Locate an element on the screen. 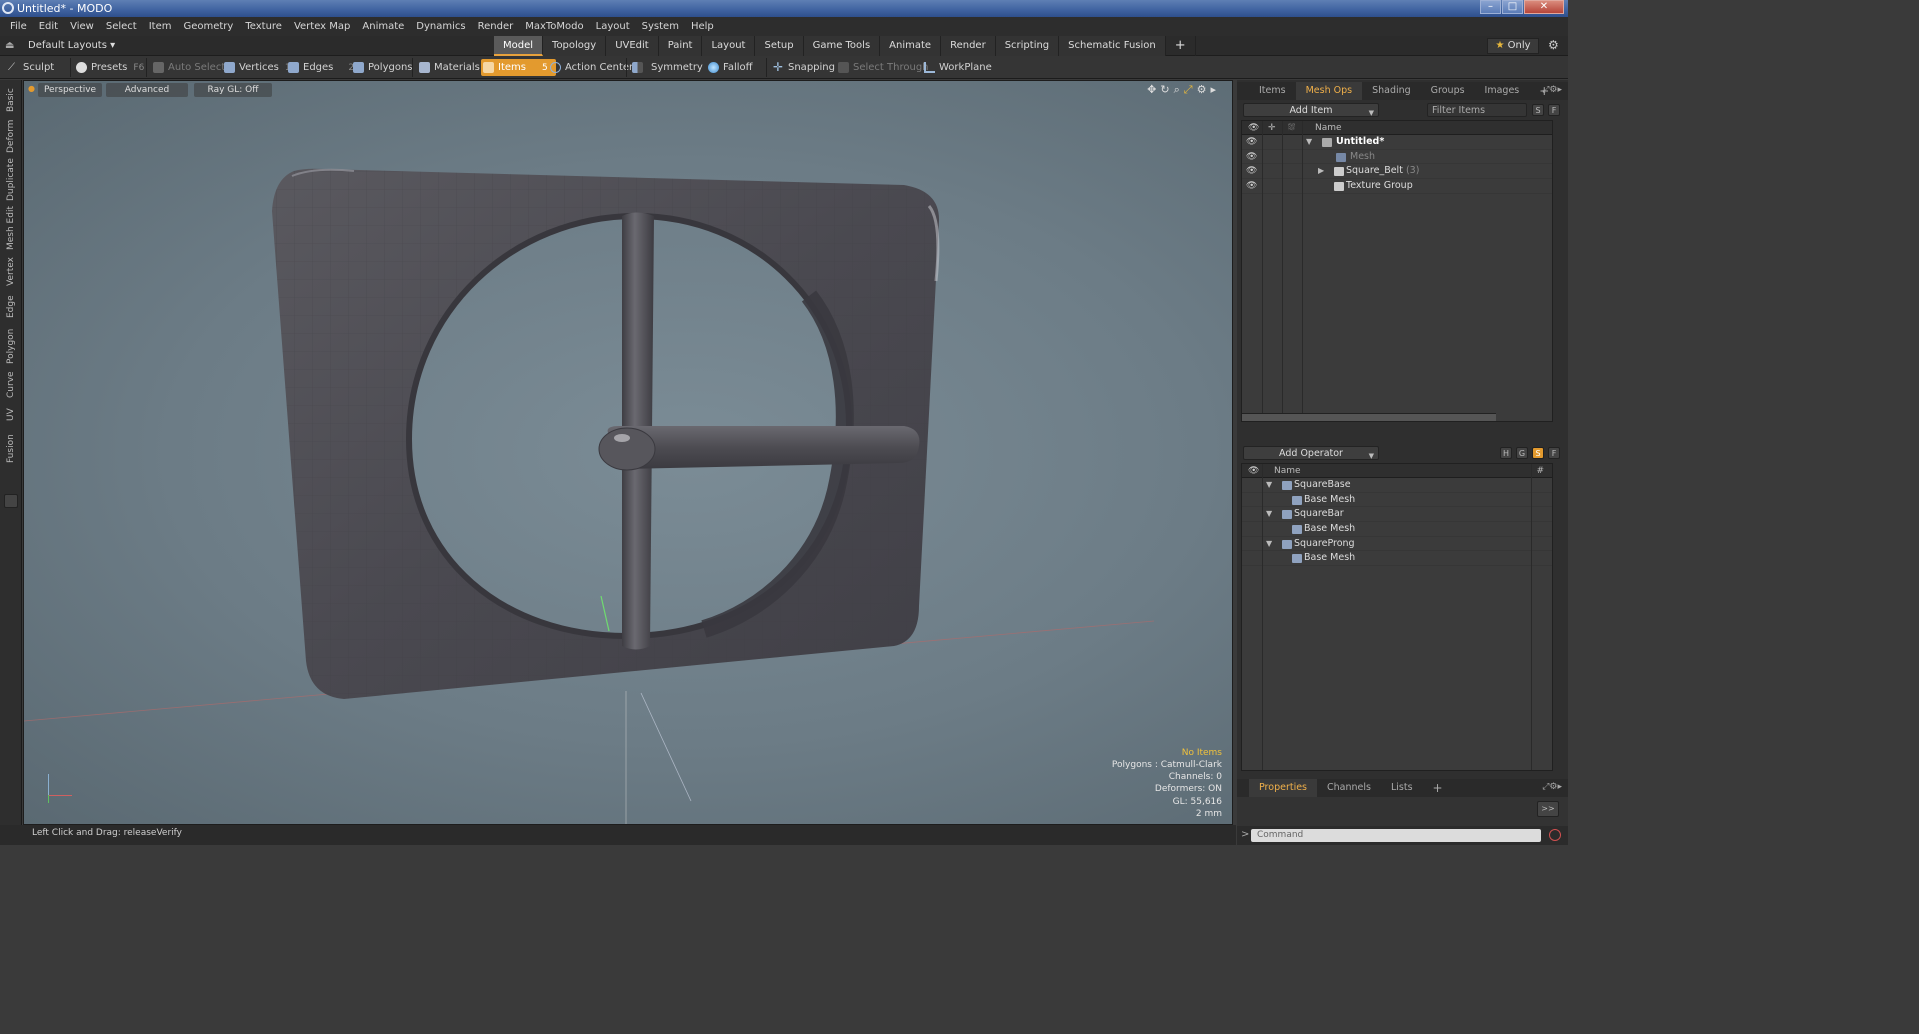 This screenshot has width=1919, height=1034. item-row-square-belt: 👁 ▶ Square_Belt (3) is located at coordinates (1397, 172).